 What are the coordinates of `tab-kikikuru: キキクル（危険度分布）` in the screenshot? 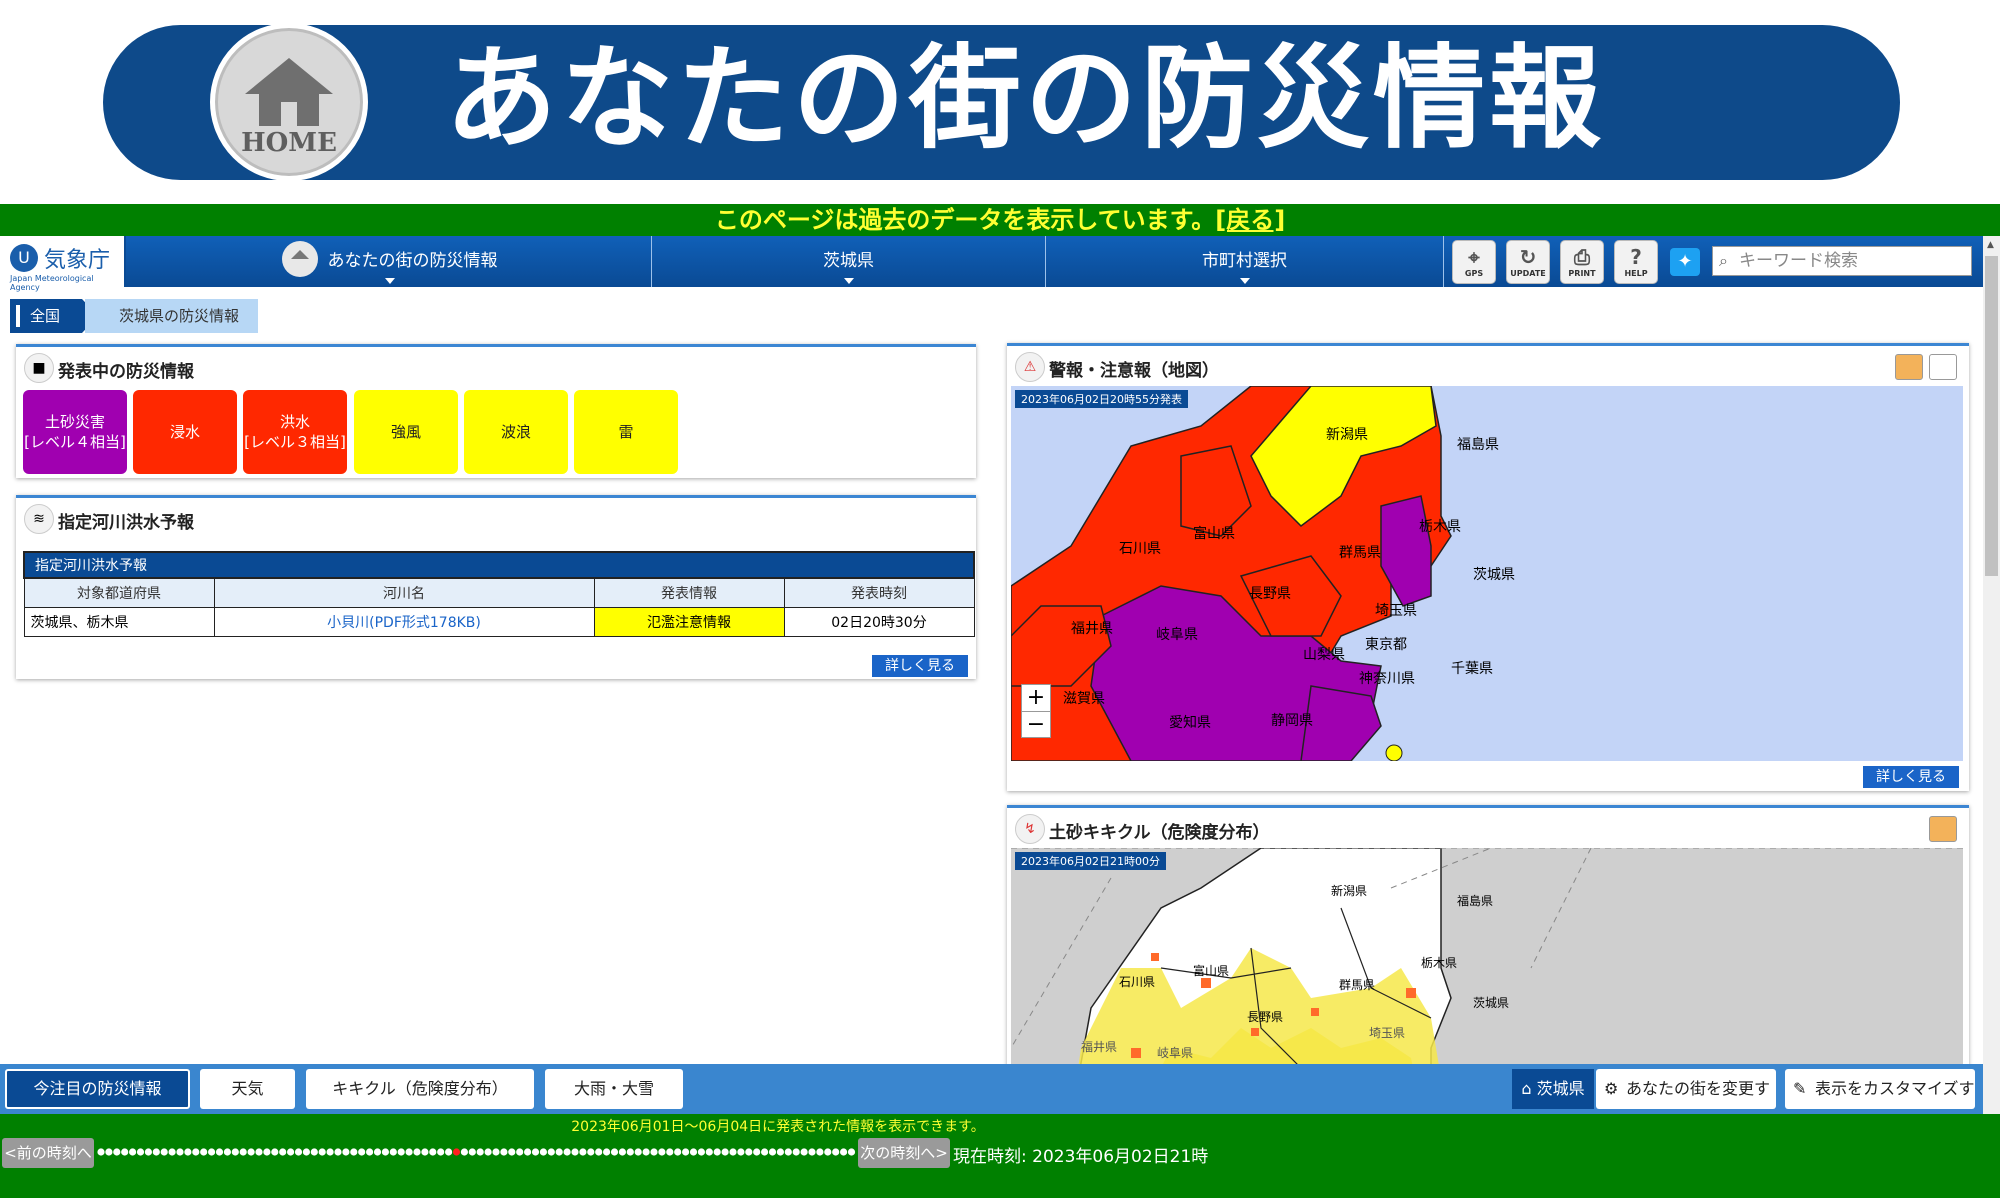 It's located at (420, 1089).